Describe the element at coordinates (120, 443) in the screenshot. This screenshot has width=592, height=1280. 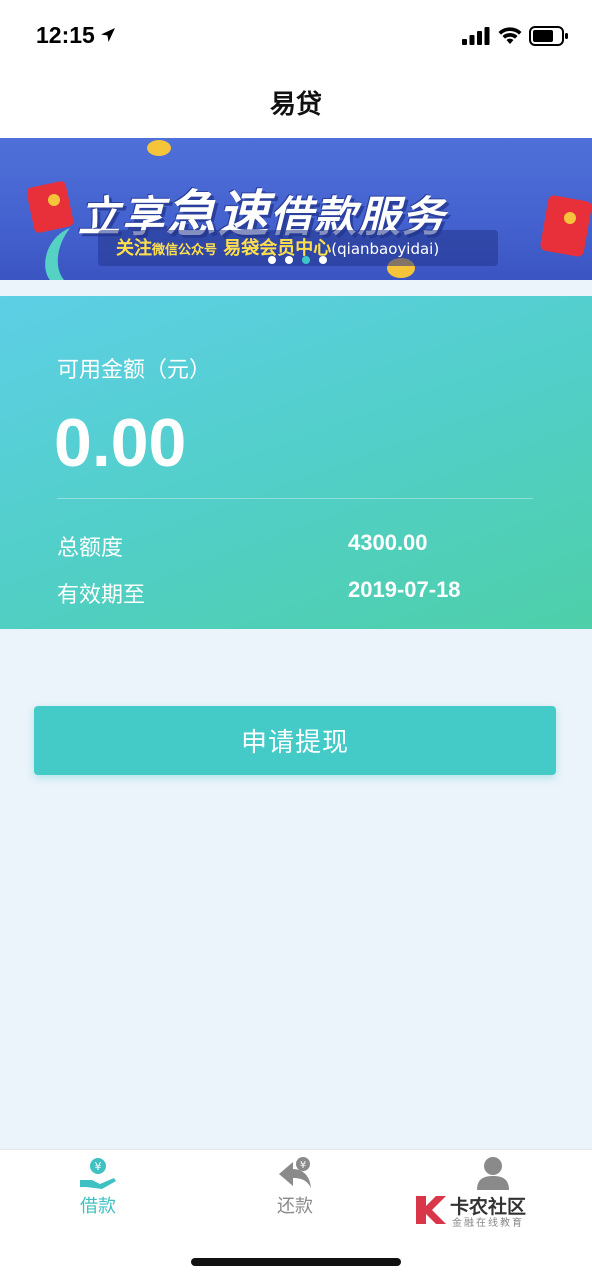
I see `available-amount-value: 0.00` at that location.